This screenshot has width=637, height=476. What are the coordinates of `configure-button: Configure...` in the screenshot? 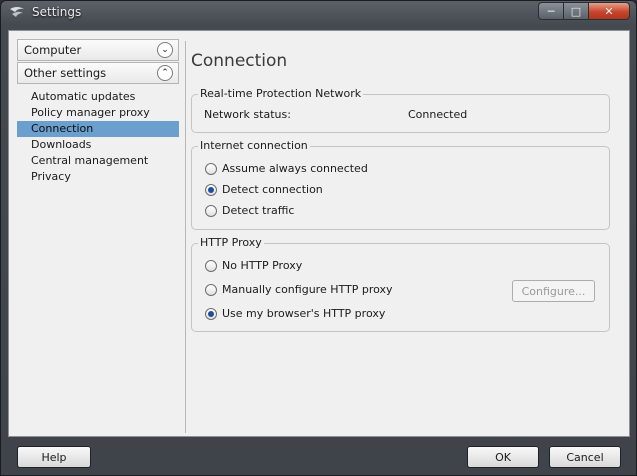 It's located at (553, 291).